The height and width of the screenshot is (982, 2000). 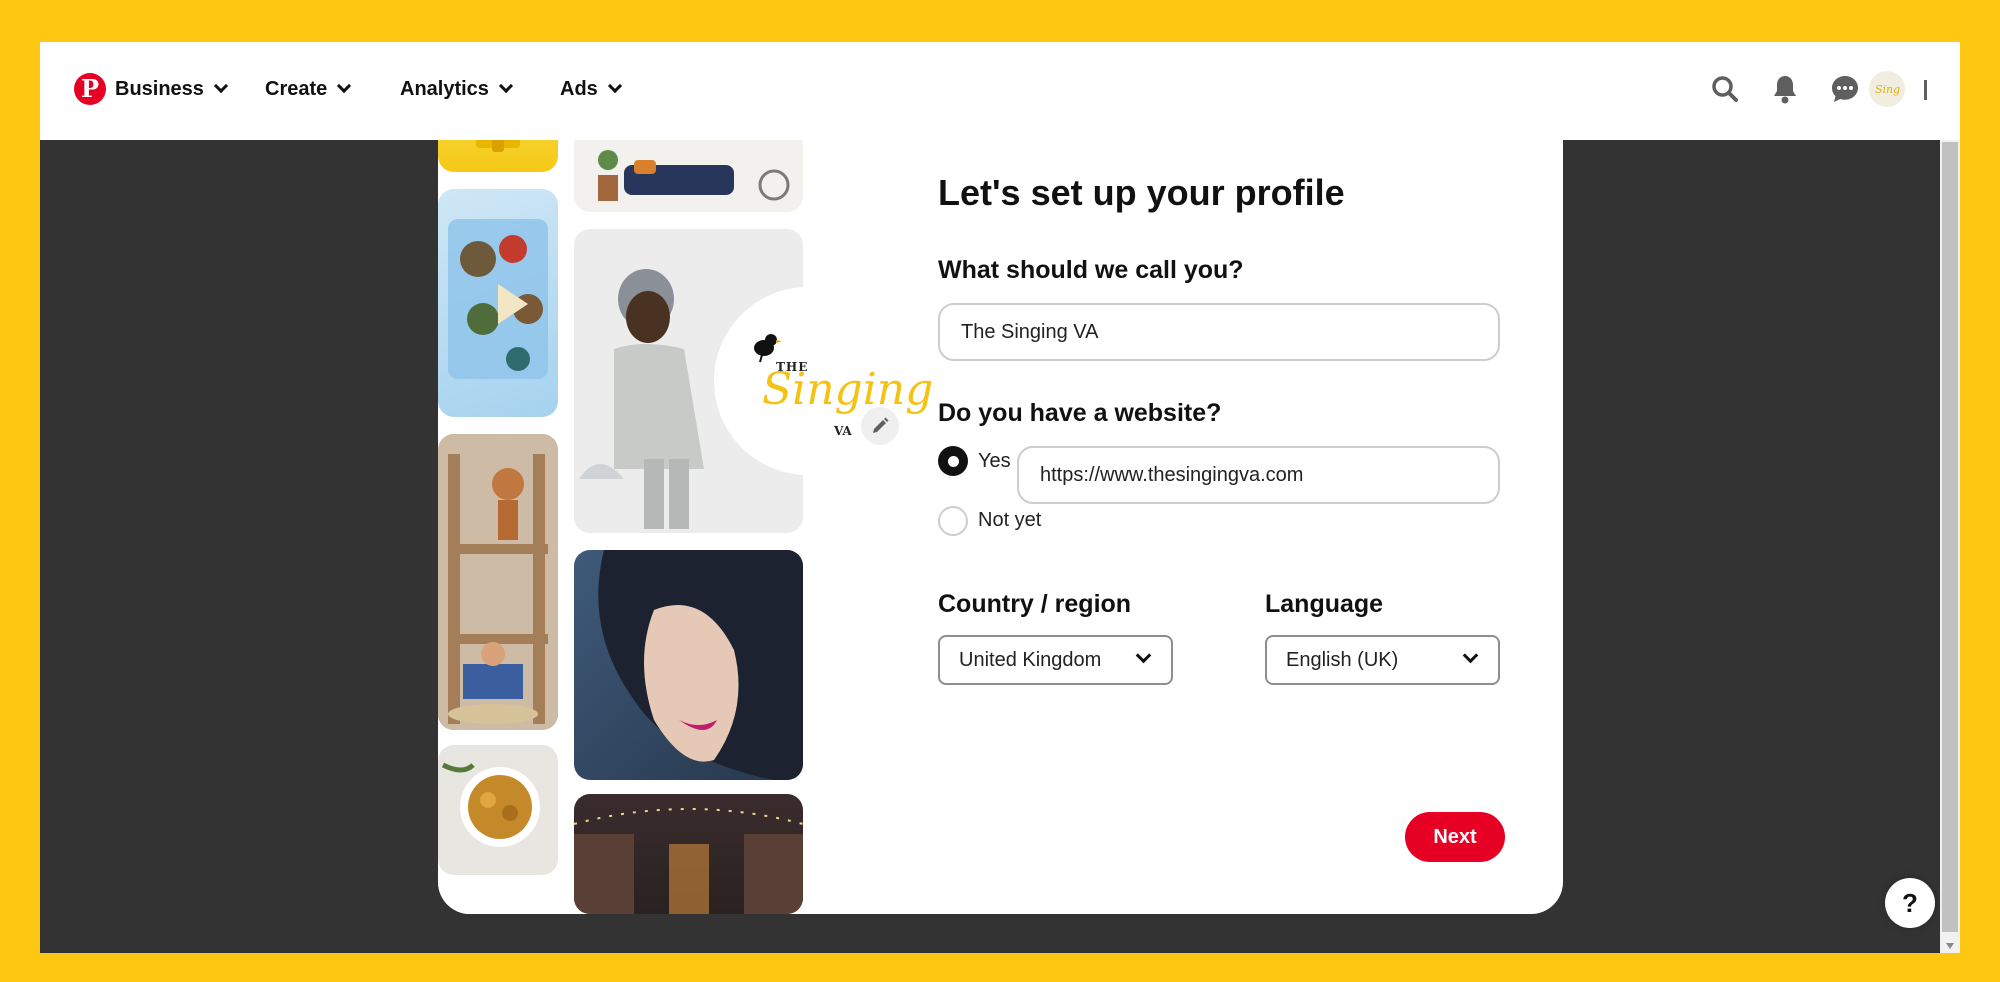 What do you see at coordinates (1035, 604) in the screenshot?
I see `country-label: Country / region` at bounding box center [1035, 604].